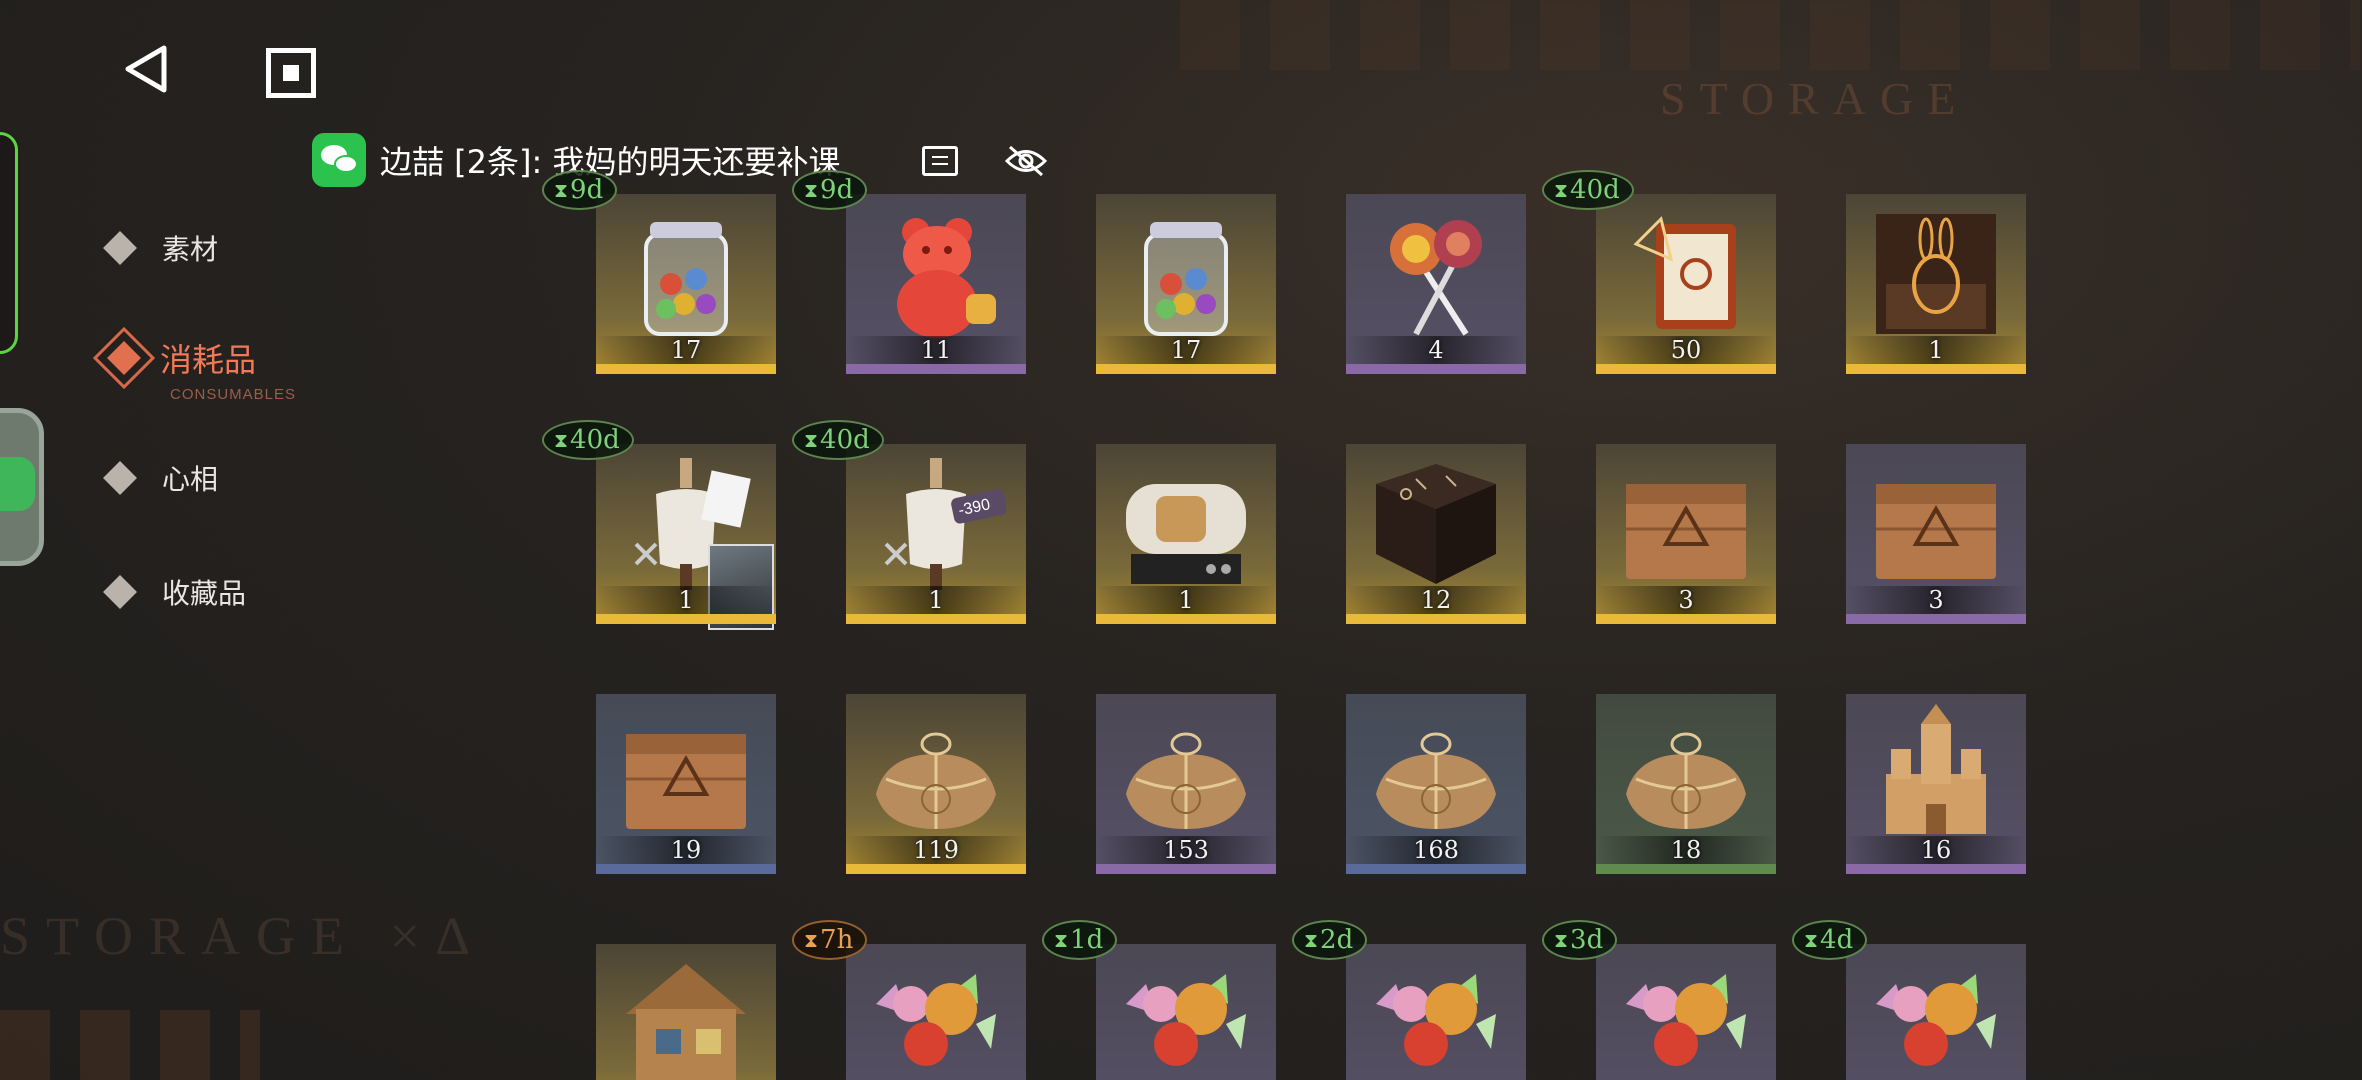 Image resolution: width=2362 pixels, height=1080 pixels. Describe the element at coordinates (1026, 161) in the screenshot. I see `eye-off-icon` at that location.